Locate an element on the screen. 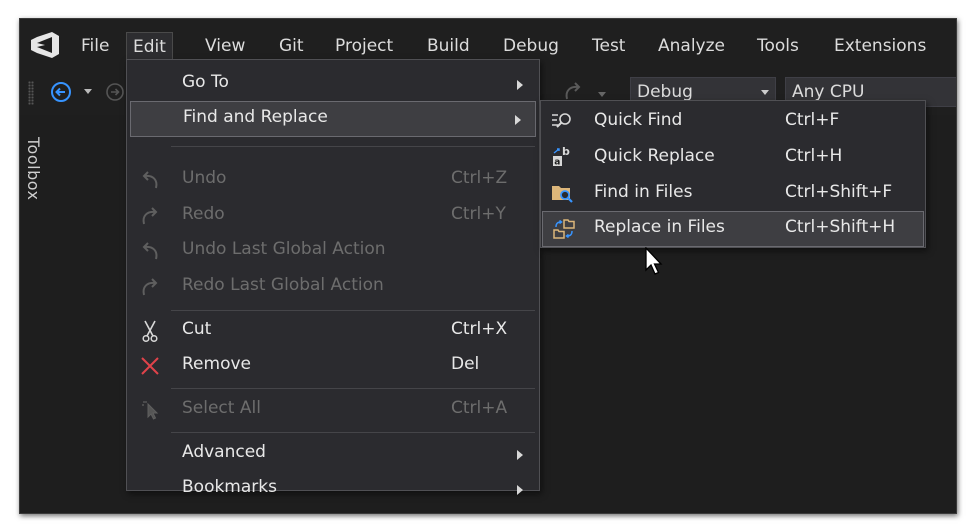 The image size is (976, 528). menu-view: View is located at coordinates (225, 46).